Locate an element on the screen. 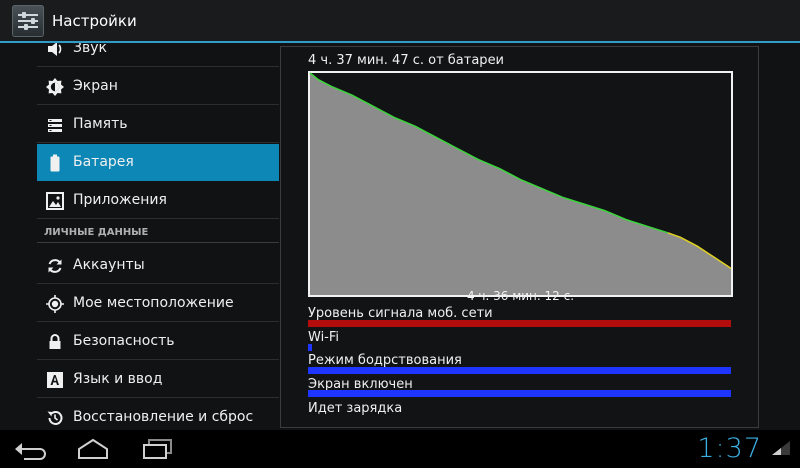 This screenshot has width=800, height=468. menu-item-language: Язык и ввод is located at coordinates (158, 379).